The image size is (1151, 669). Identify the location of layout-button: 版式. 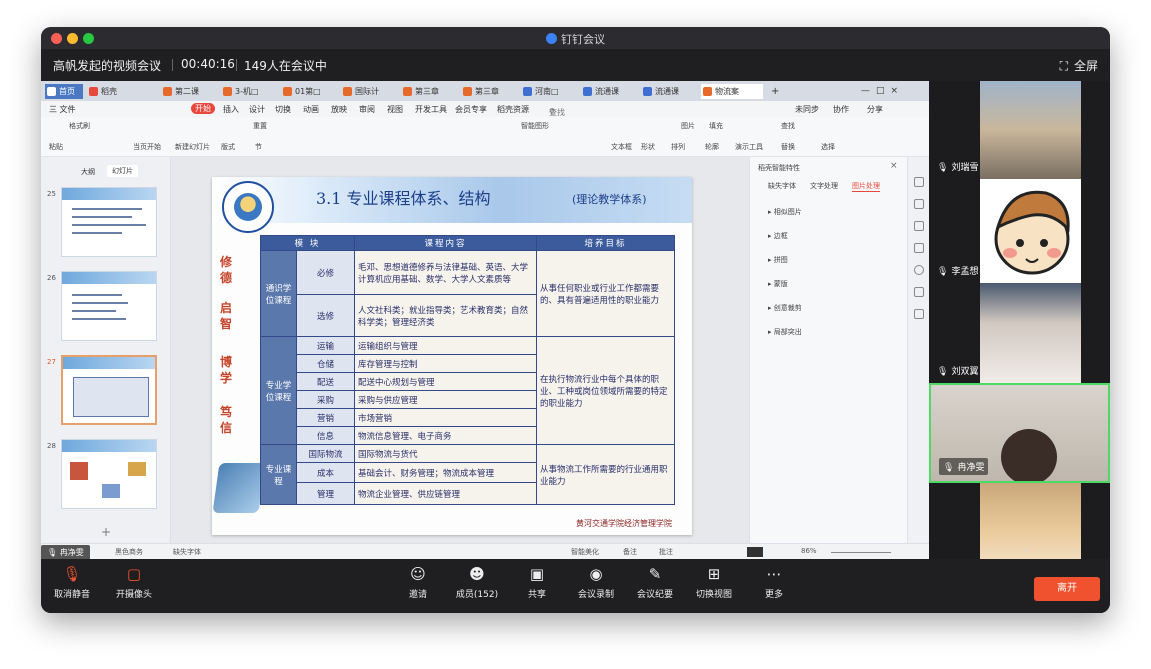
(228, 147).